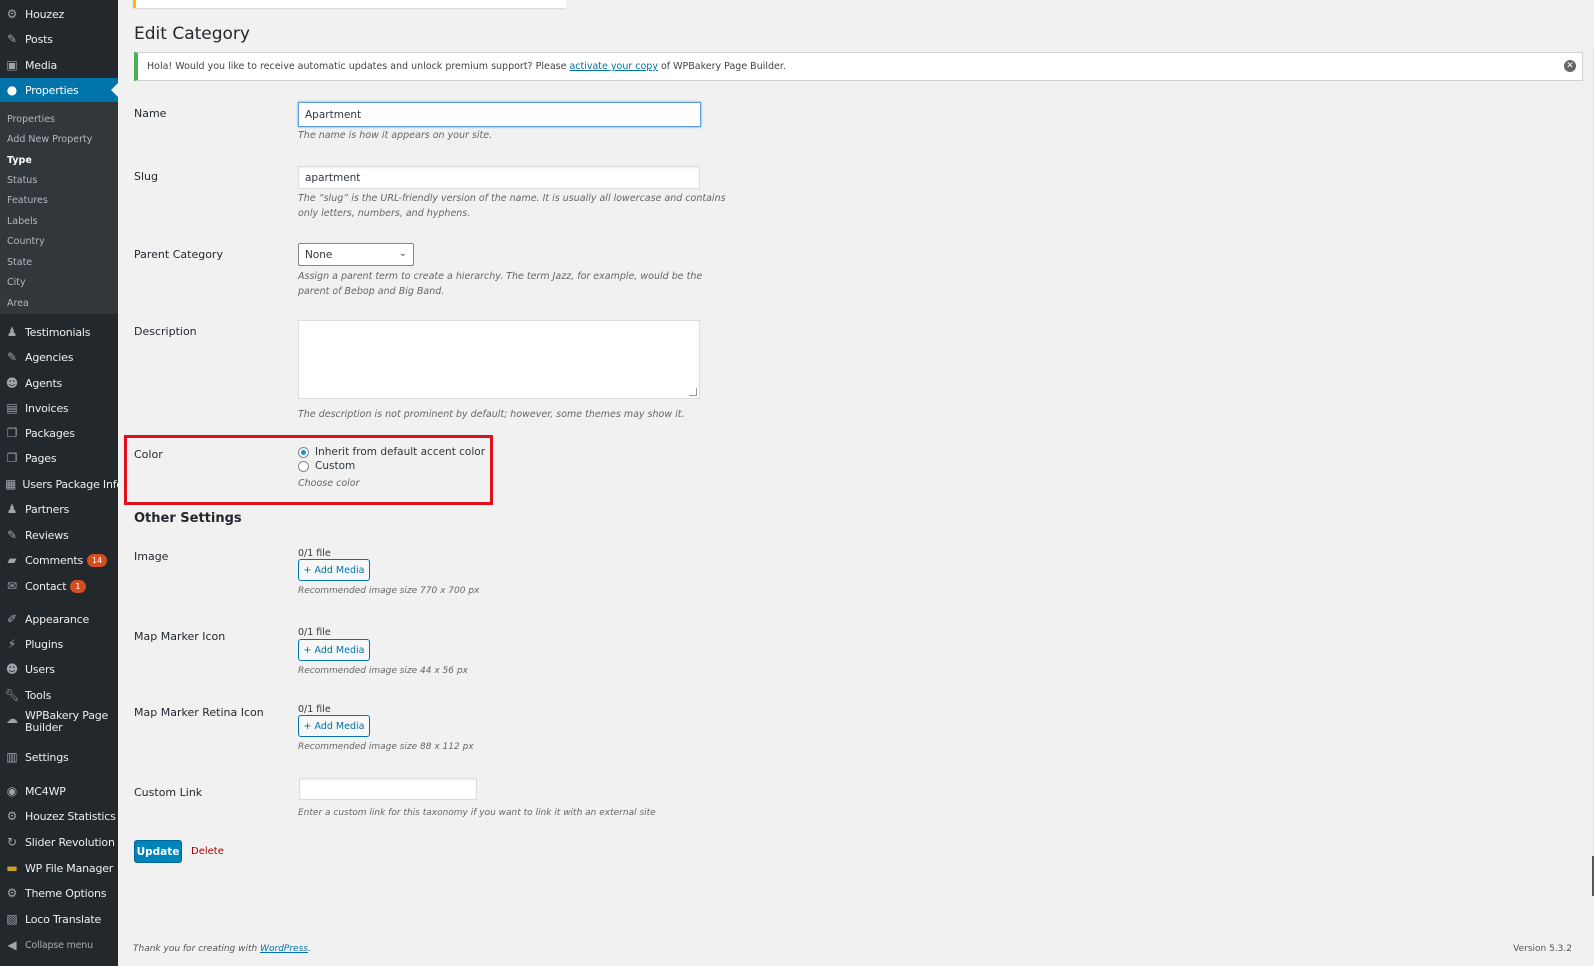 The width and height of the screenshot is (1594, 966). I want to click on sidebar-item-testimonials: ♟ Testimonials, so click(59, 332).